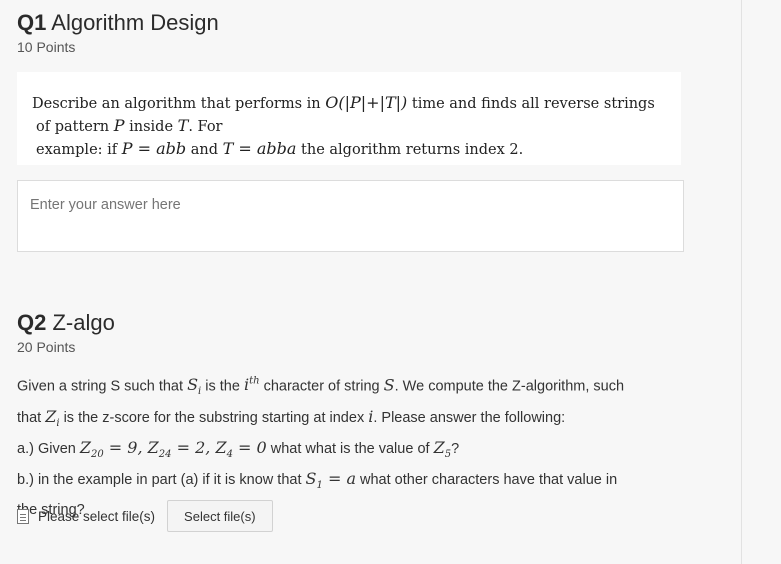 The image size is (781, 564). What do you see at coordinates (351, 478) in the screenshot?
I see `math-base: a` at bounding box center [351, 478].